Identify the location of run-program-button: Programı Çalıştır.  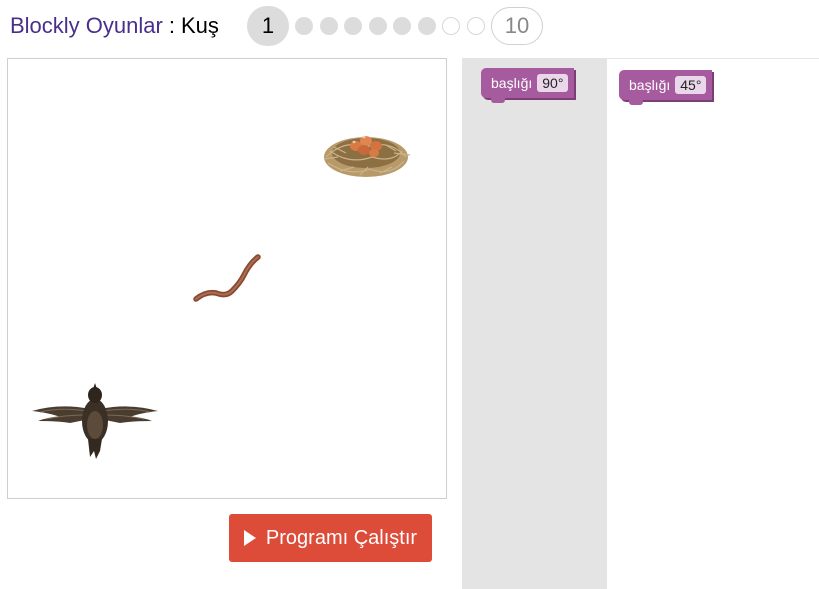
(330, 538).